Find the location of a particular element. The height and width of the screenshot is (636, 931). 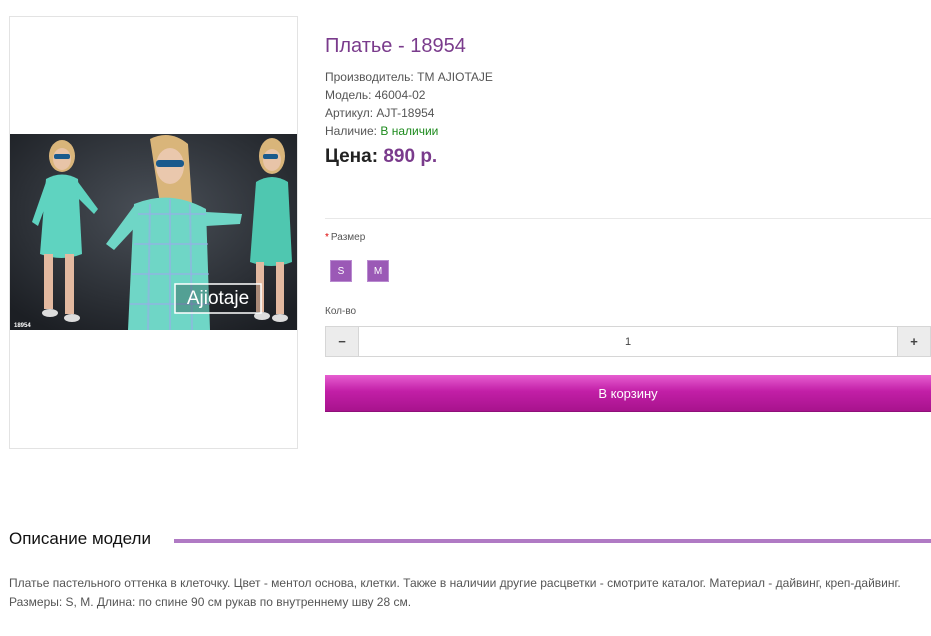

price-label: Цена: is located at coordinates (352, 156).